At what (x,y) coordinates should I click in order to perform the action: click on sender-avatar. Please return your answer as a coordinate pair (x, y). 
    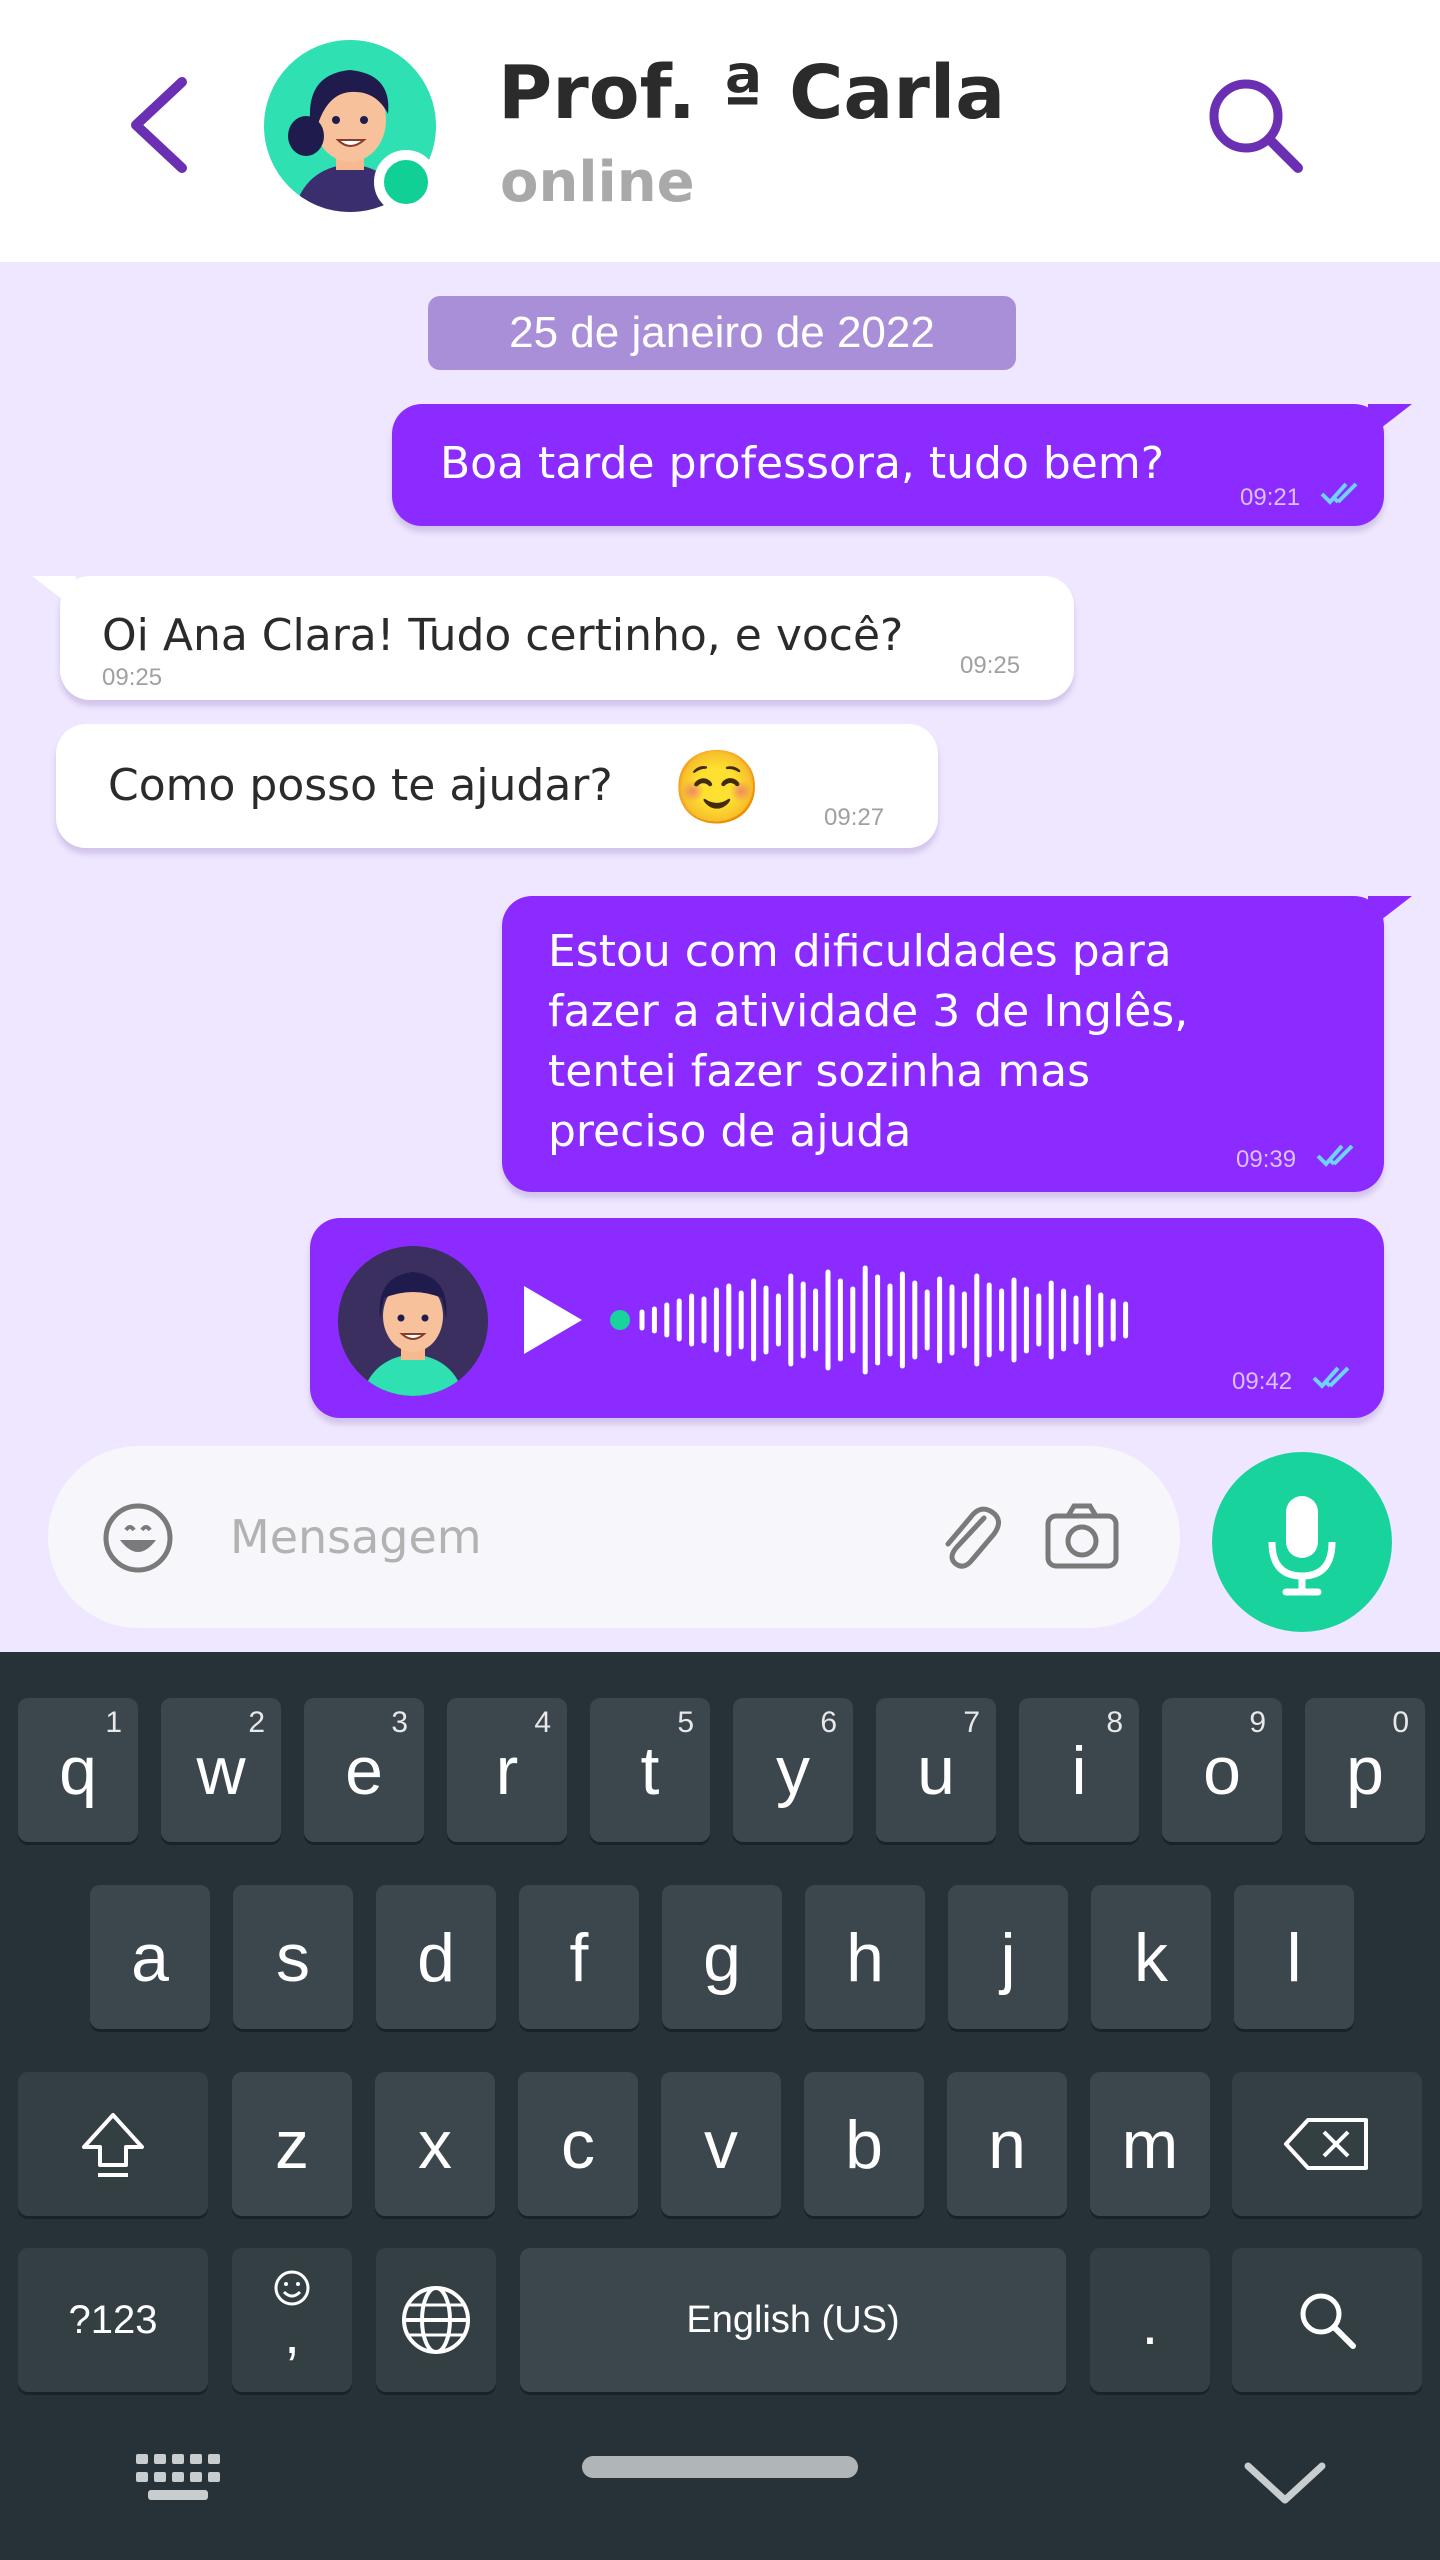
    Looking at the image, I should click on (413, 1321).